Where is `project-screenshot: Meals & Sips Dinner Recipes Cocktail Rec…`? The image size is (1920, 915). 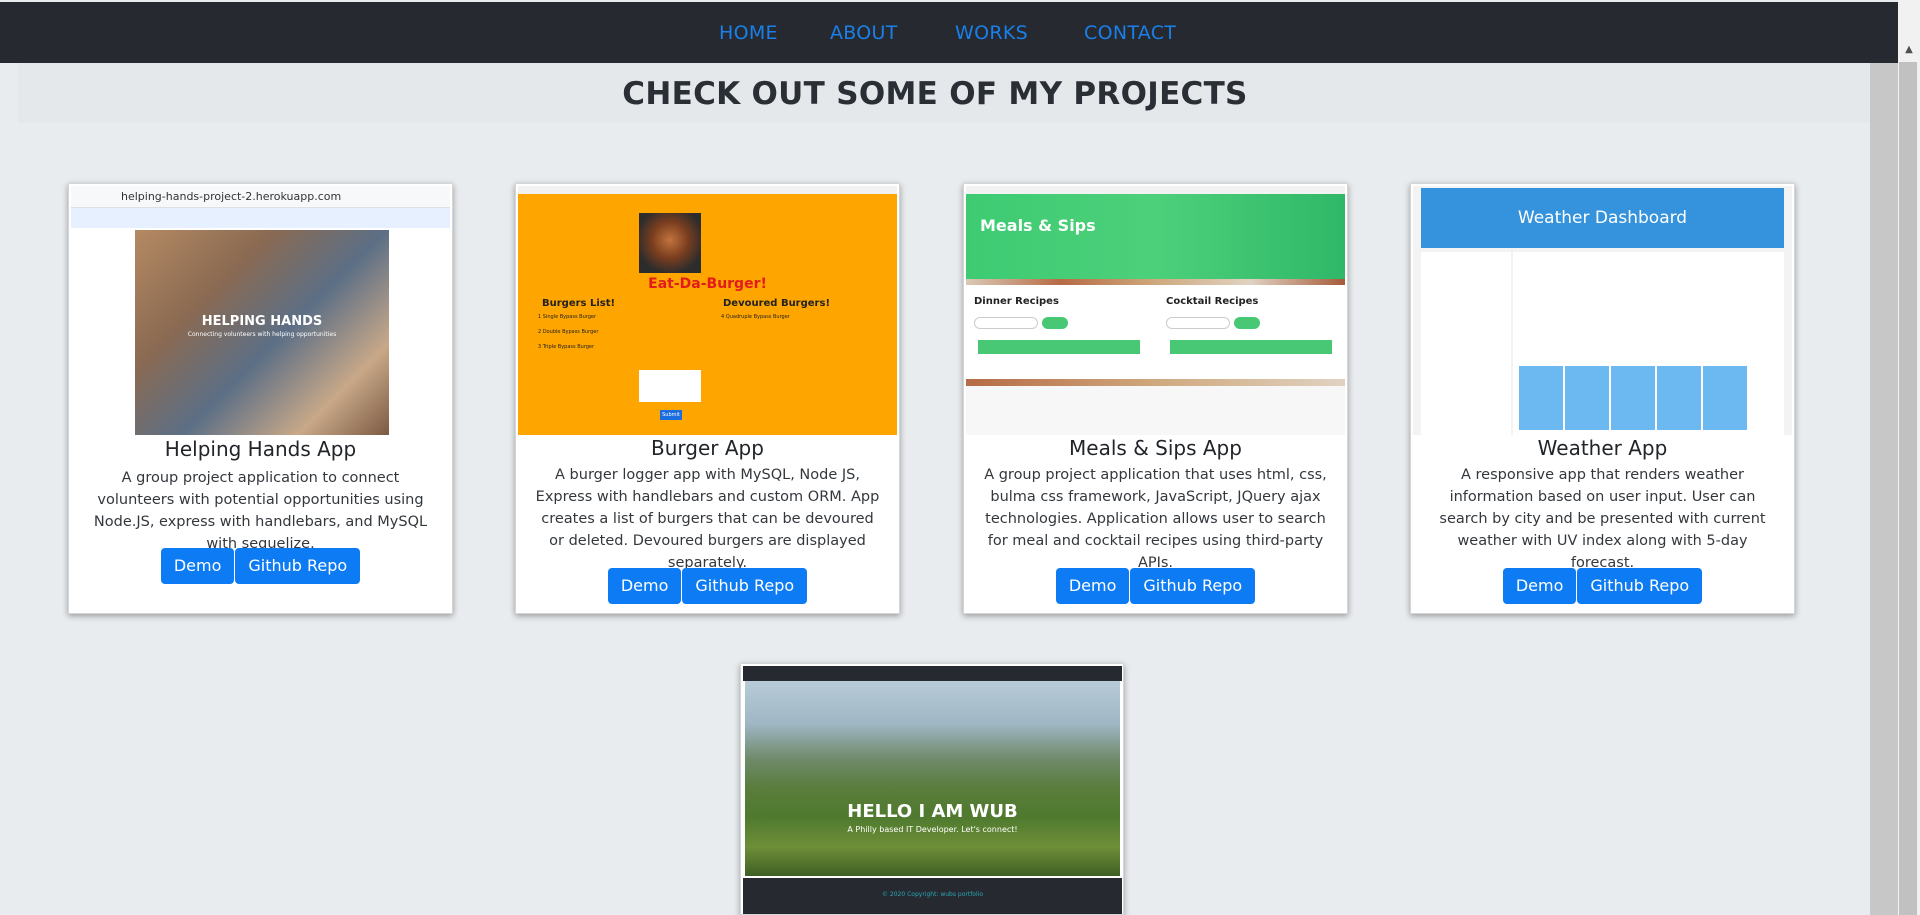
project-screenshot: Meals & Sips Dinner Recipes Cocktail Rec… is located at coordinates (1155, 310).